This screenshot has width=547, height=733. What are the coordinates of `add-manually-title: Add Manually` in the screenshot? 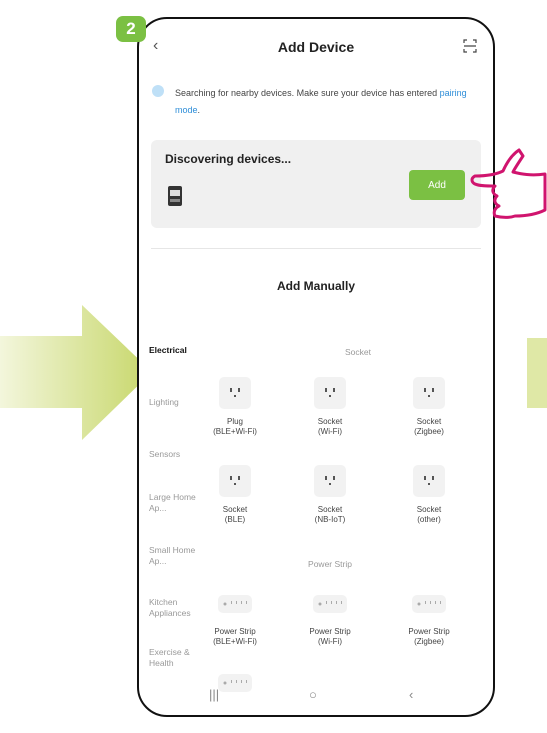 It's located at (315, 286).